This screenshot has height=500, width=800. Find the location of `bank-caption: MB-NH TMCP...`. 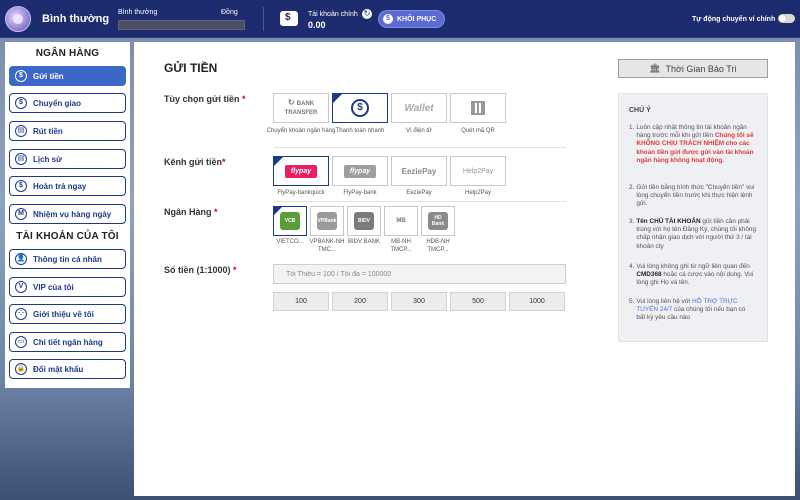

bank-caption: MB-NH TMCP... is located at coordinates (401, 246).